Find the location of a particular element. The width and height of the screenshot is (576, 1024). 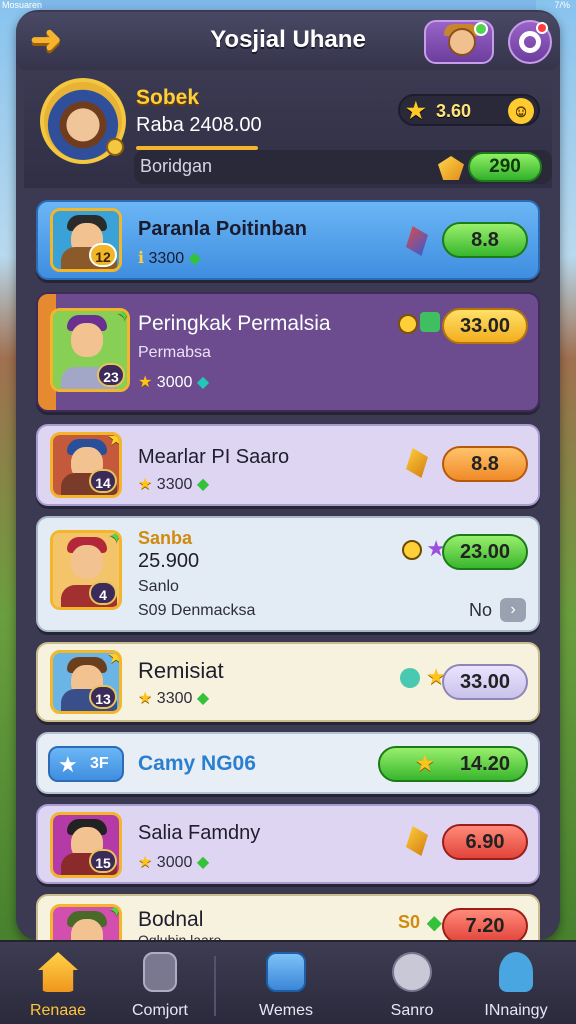

level-badge: 12 is located at coordinates (103, 255).